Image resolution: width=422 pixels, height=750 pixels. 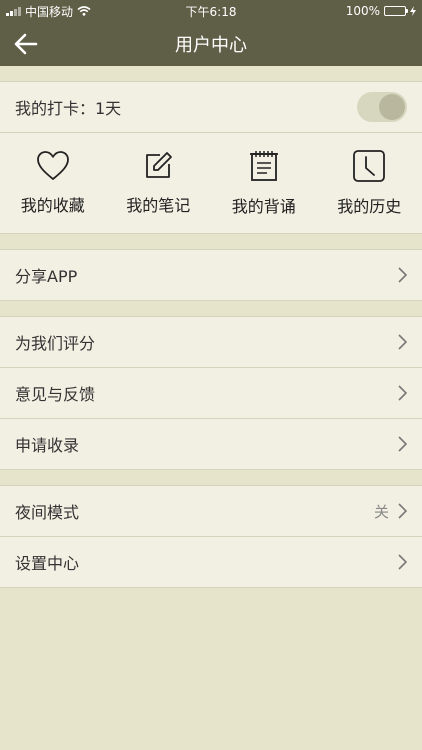 I want to click on battery-percent: 100%, so click(x=362, y=11).